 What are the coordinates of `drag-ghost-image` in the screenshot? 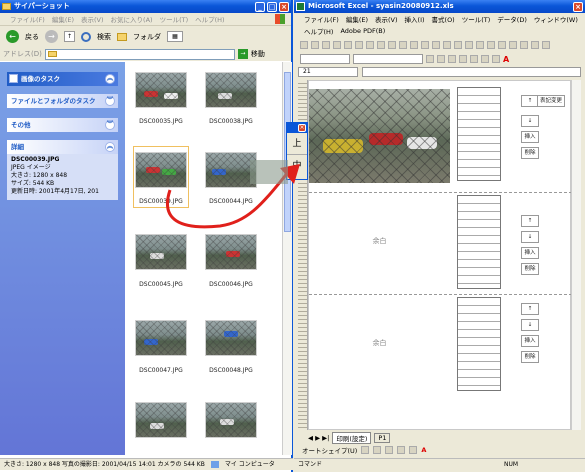 It's located at (269, 172).